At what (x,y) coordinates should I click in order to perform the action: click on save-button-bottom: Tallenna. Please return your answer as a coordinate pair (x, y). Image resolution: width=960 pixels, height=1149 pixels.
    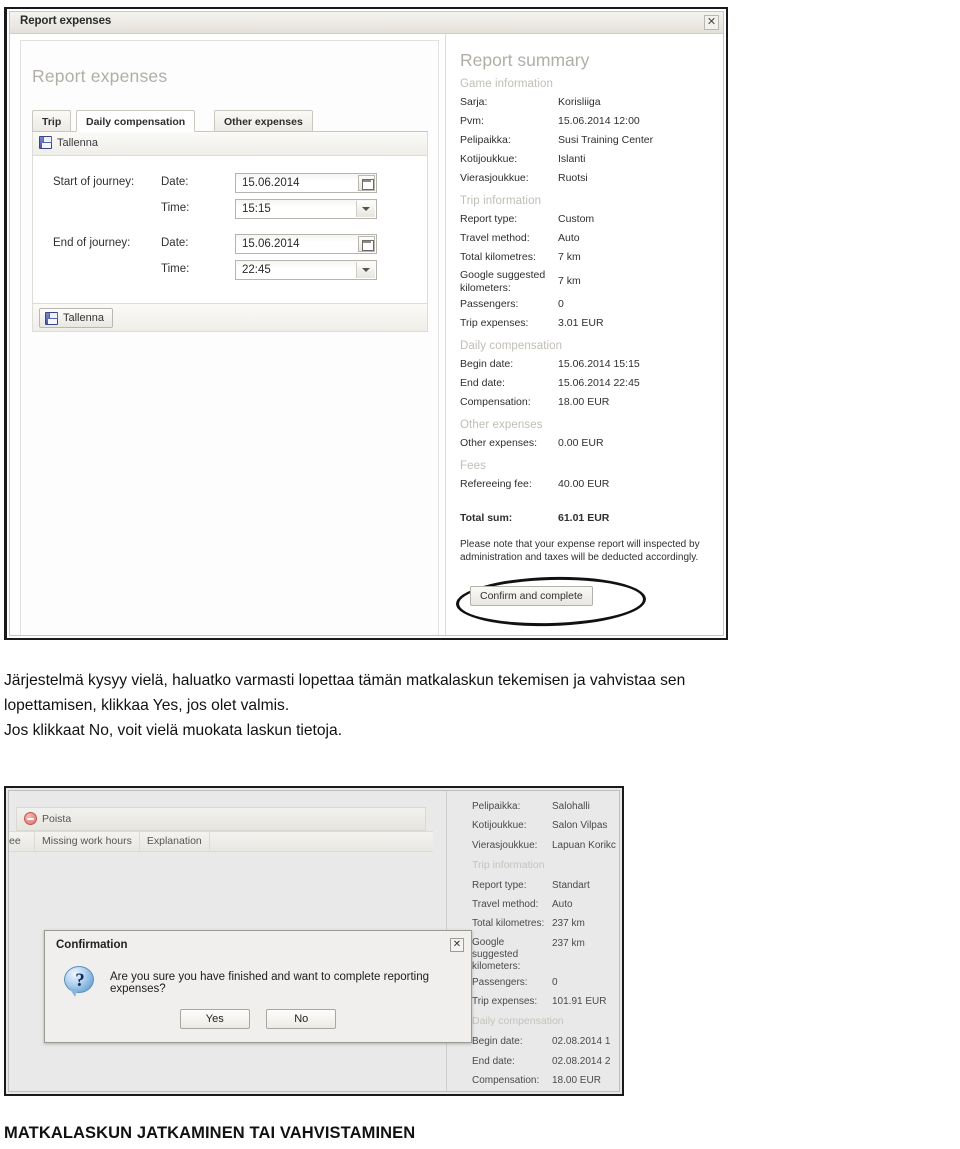
    Looking at the image, I should click on (76, 318).